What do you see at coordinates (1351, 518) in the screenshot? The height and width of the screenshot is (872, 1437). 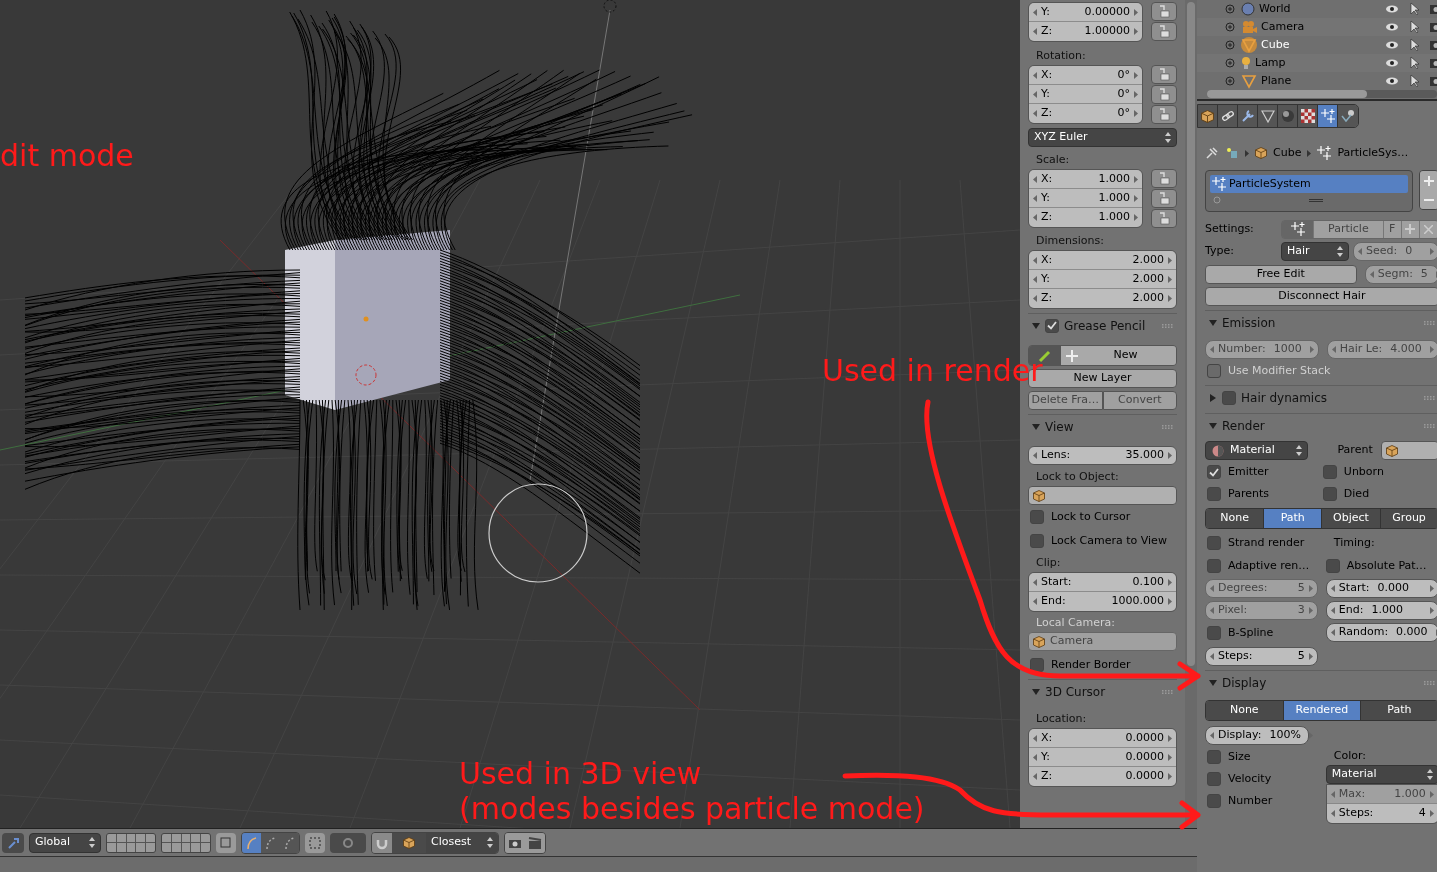 I see `toggle-tab: Object` at bounding box center [1351, 518].